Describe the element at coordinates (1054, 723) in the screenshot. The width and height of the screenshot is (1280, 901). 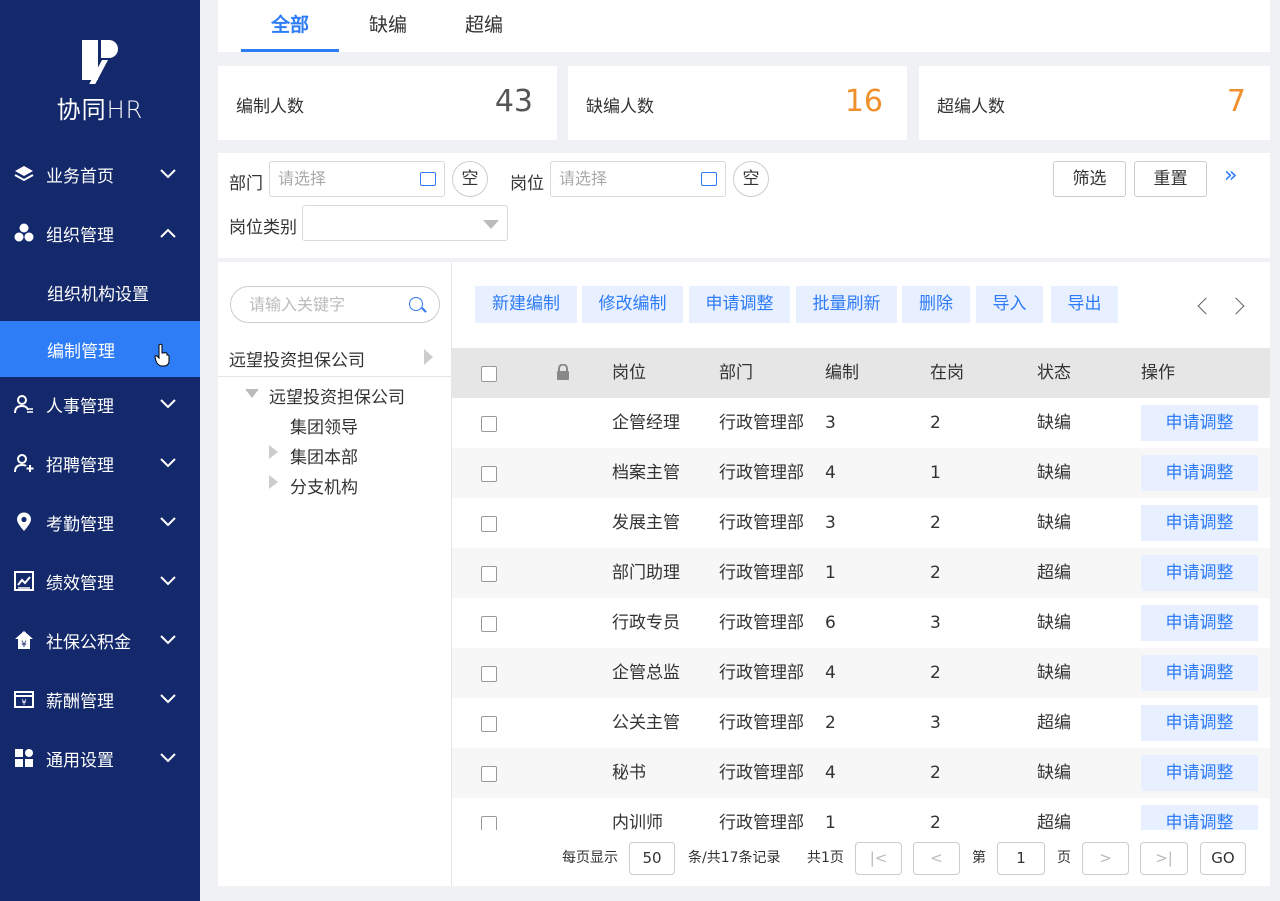
I see `cell-status: 超编` at that location.